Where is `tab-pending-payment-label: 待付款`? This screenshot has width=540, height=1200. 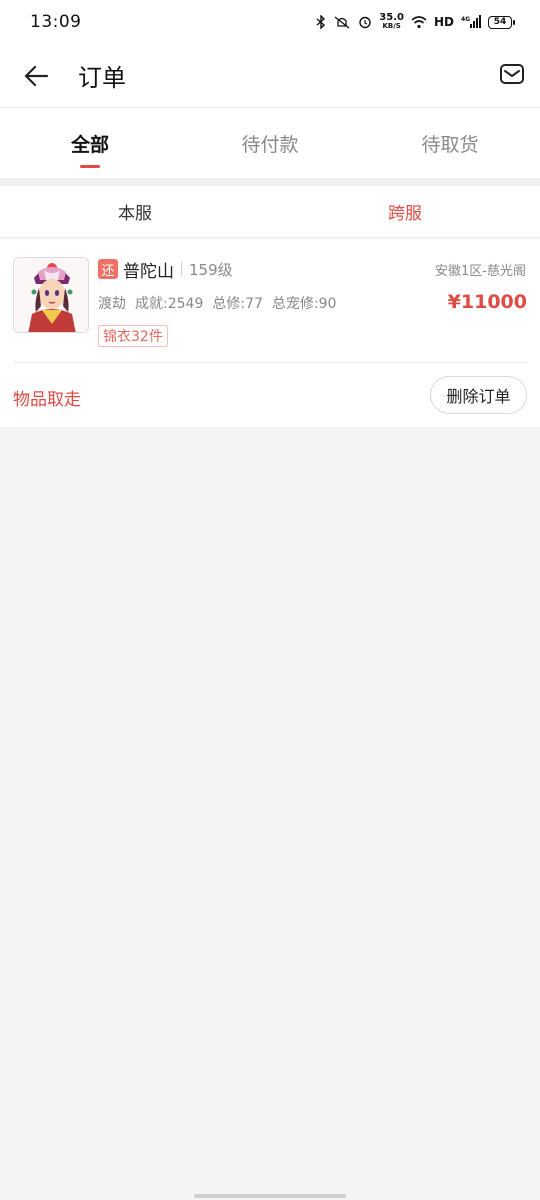 tab-pending-payment-label: 待付款 is located at coordinates (270, 144).